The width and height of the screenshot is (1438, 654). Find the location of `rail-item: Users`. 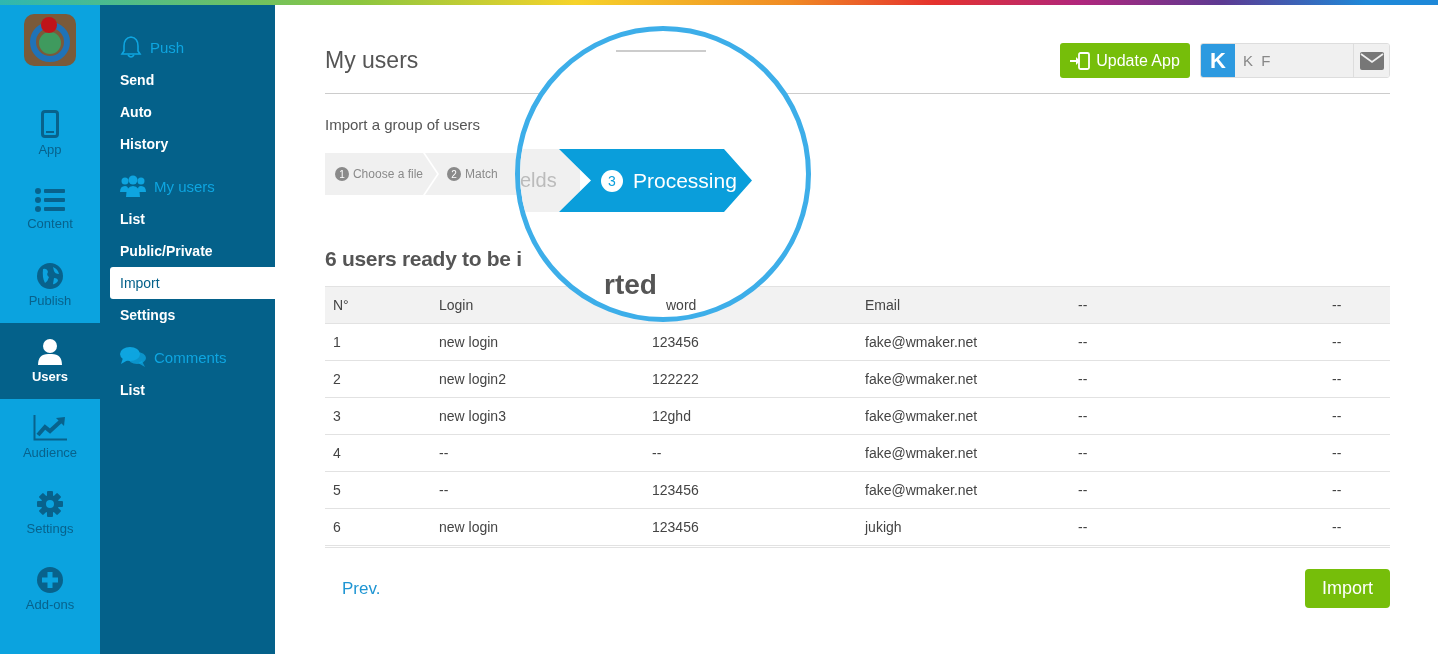

rail-item: Users is located at coordinates (50, 361).